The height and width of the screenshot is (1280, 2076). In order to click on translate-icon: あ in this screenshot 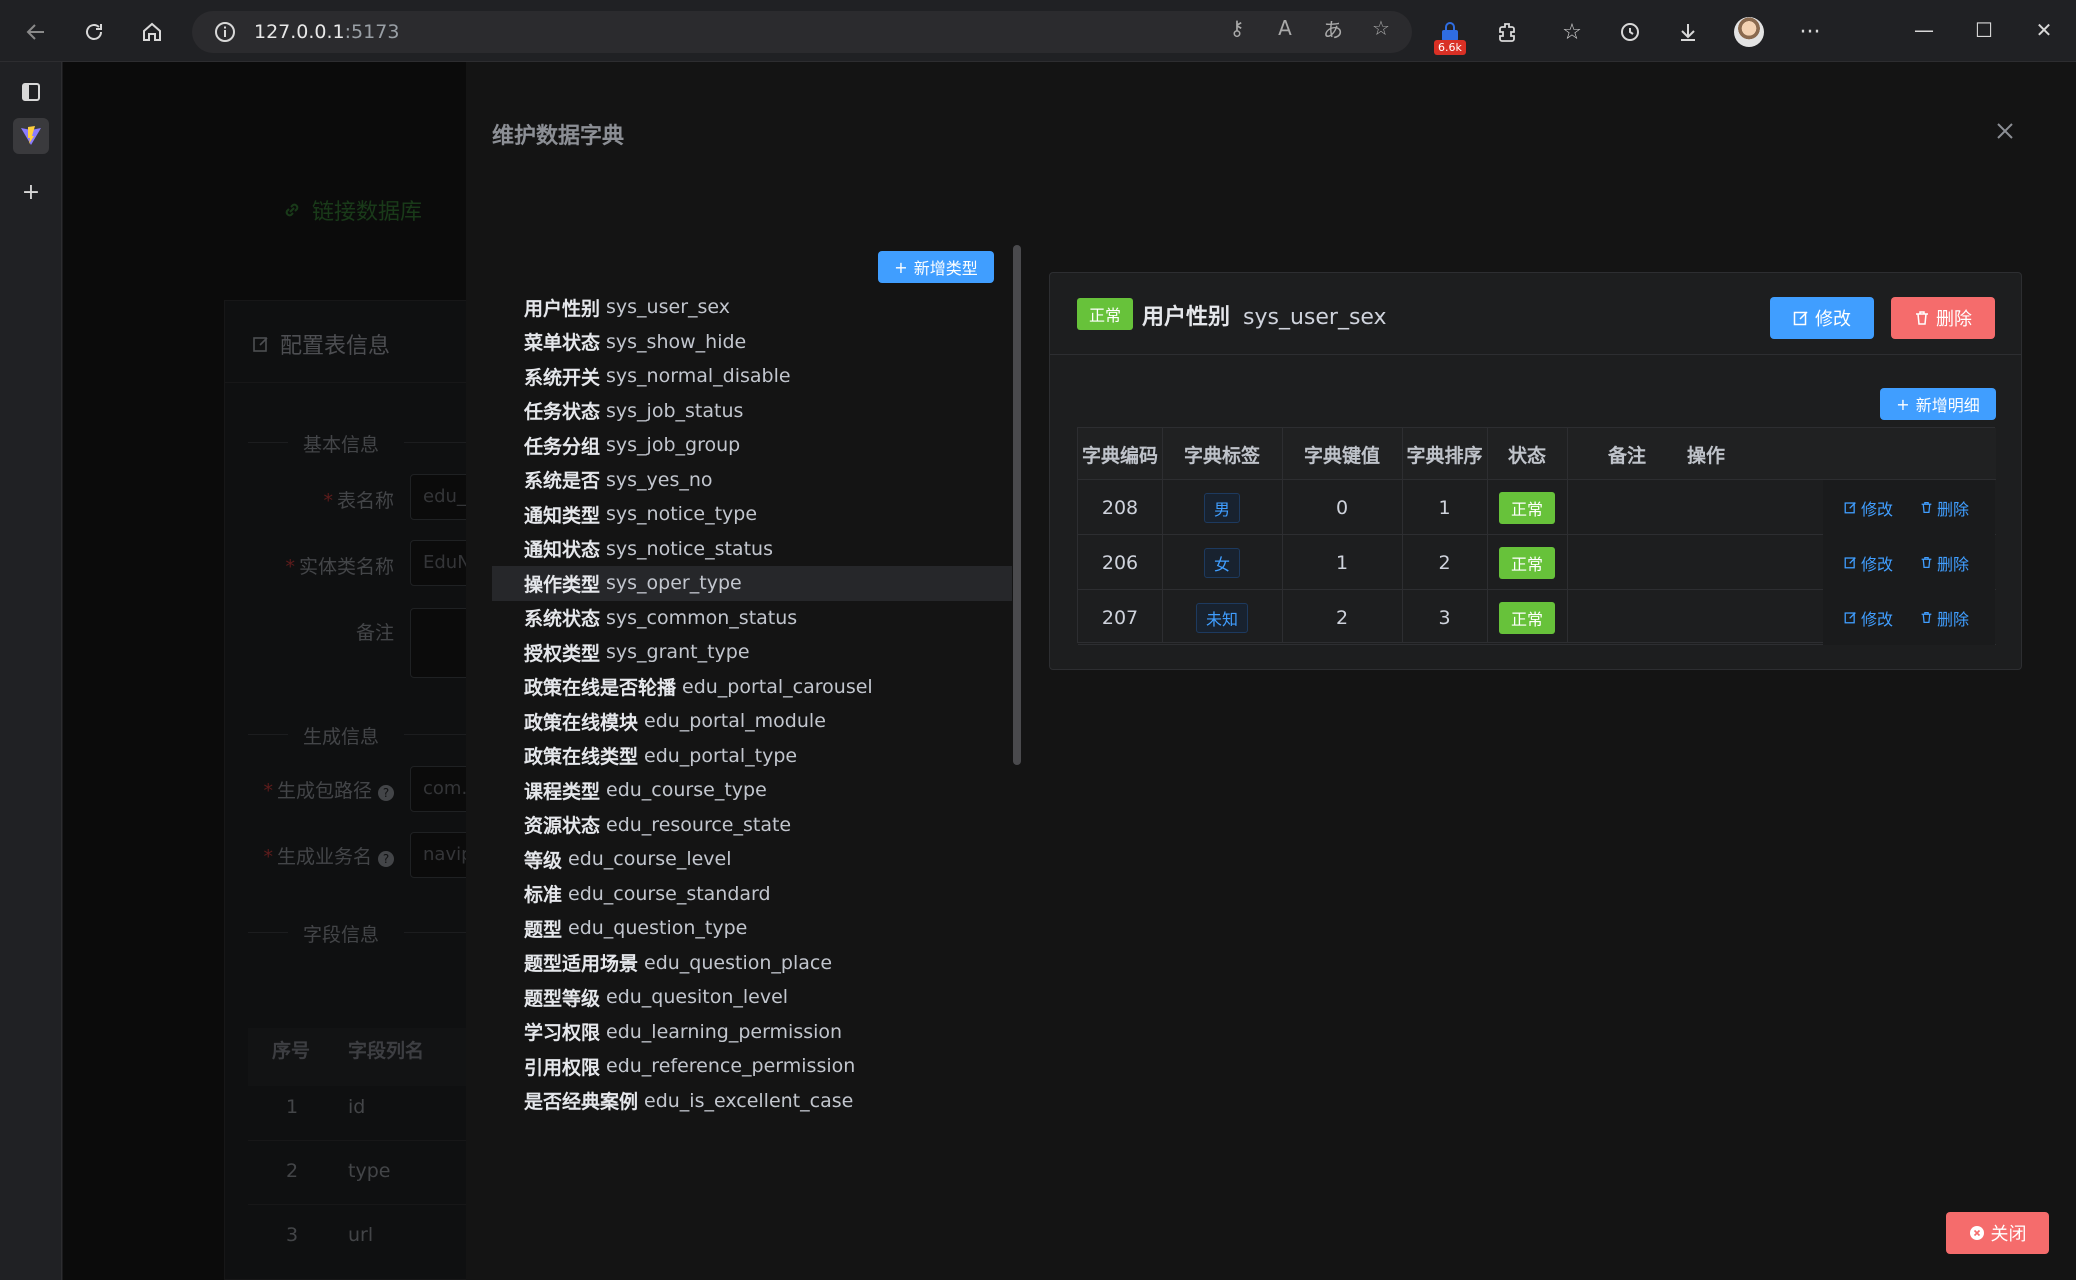, I will do `click(1333, 28)`.